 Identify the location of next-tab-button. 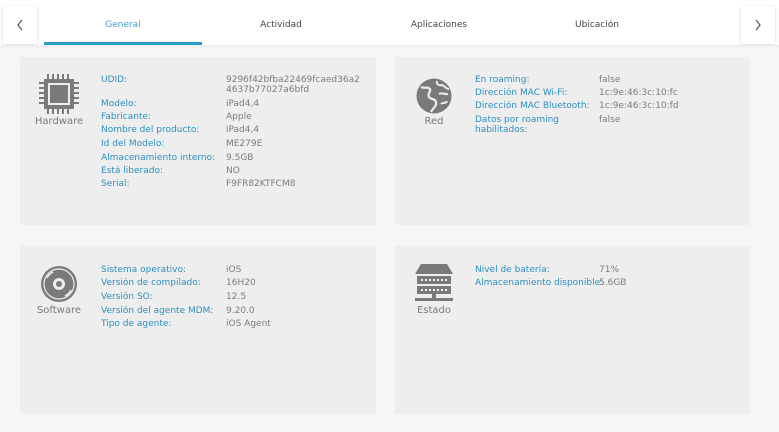
(758, 25).